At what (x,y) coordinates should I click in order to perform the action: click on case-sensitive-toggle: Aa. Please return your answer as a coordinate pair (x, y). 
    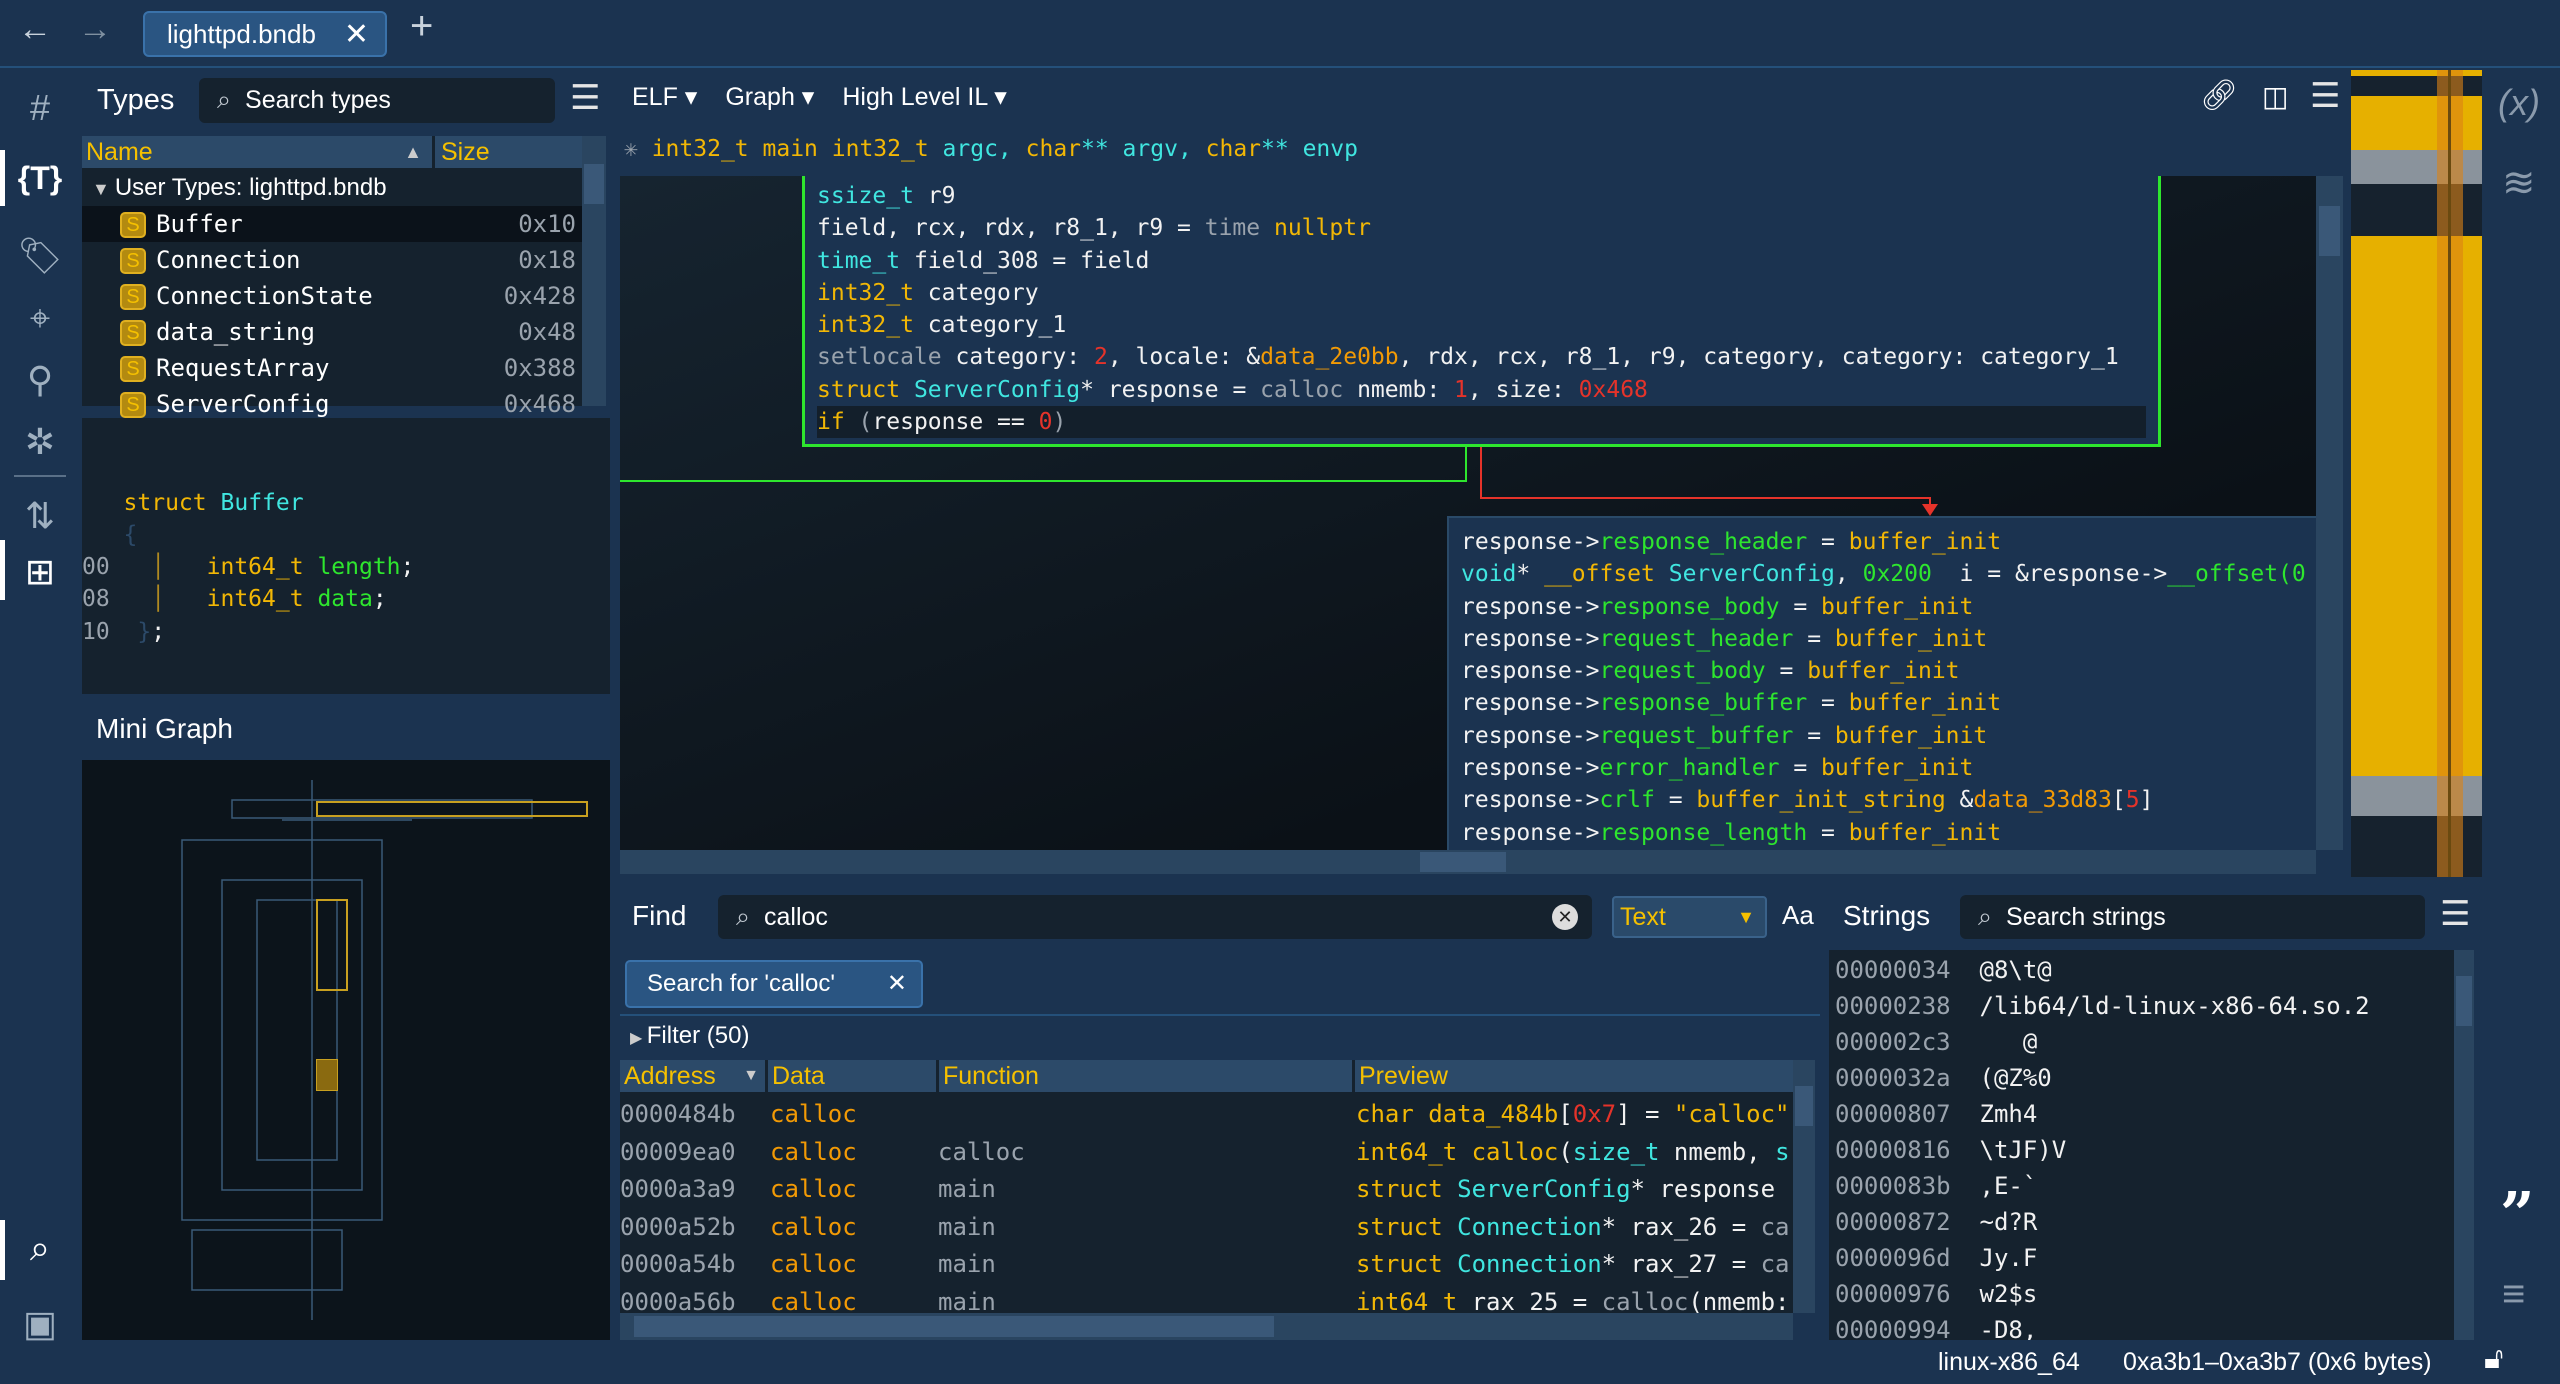
    Looking at the image, I should click on (1798, 915).